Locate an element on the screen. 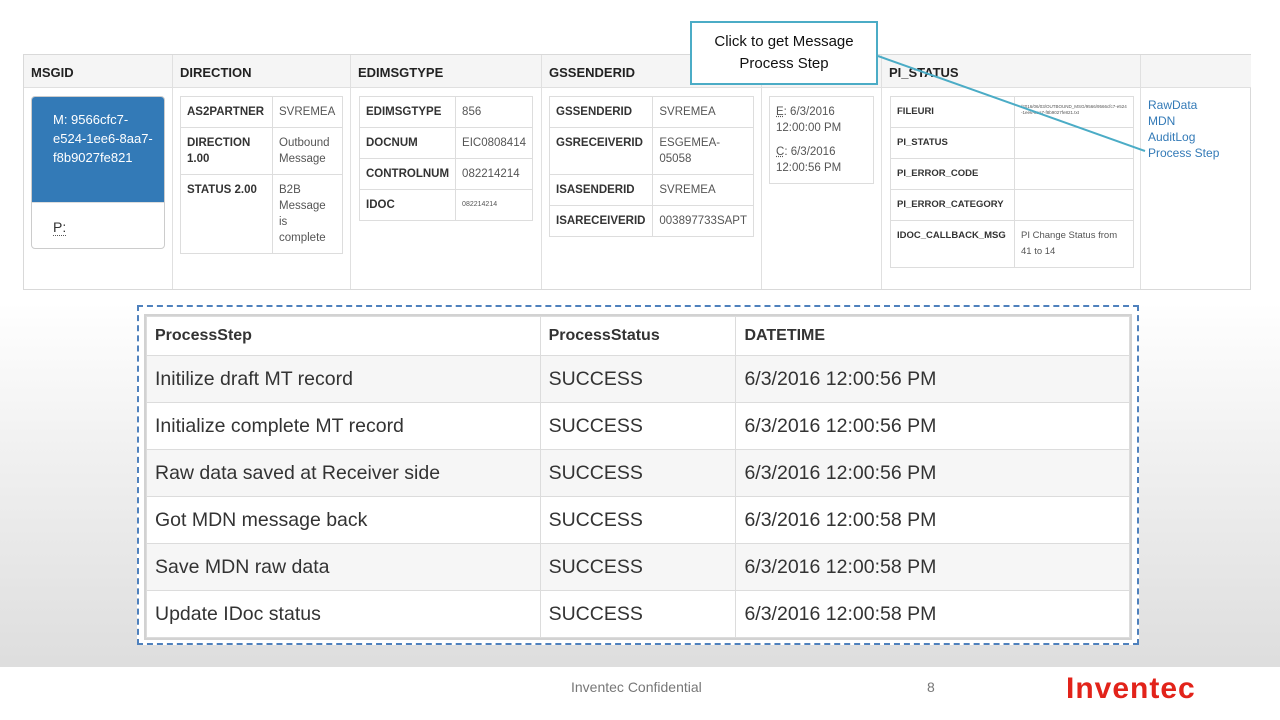 This screenshot has height=720, width=1280. edi-row: CONTROLNUM 082214214 is located at coordinates (445, 174).